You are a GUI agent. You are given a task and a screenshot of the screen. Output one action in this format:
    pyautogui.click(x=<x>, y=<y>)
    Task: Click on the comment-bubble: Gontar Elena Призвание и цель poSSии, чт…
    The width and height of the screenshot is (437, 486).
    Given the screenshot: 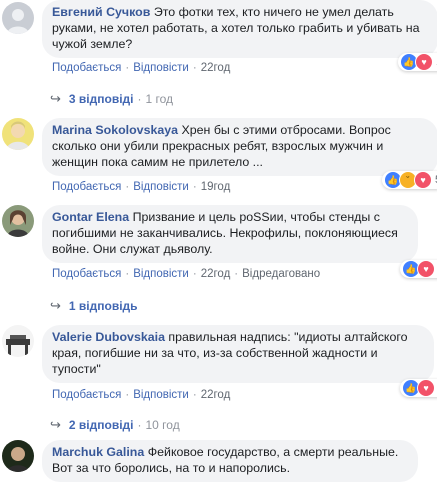 What is the action you would take?
    pyautogui.click(x=230, y=234)
    